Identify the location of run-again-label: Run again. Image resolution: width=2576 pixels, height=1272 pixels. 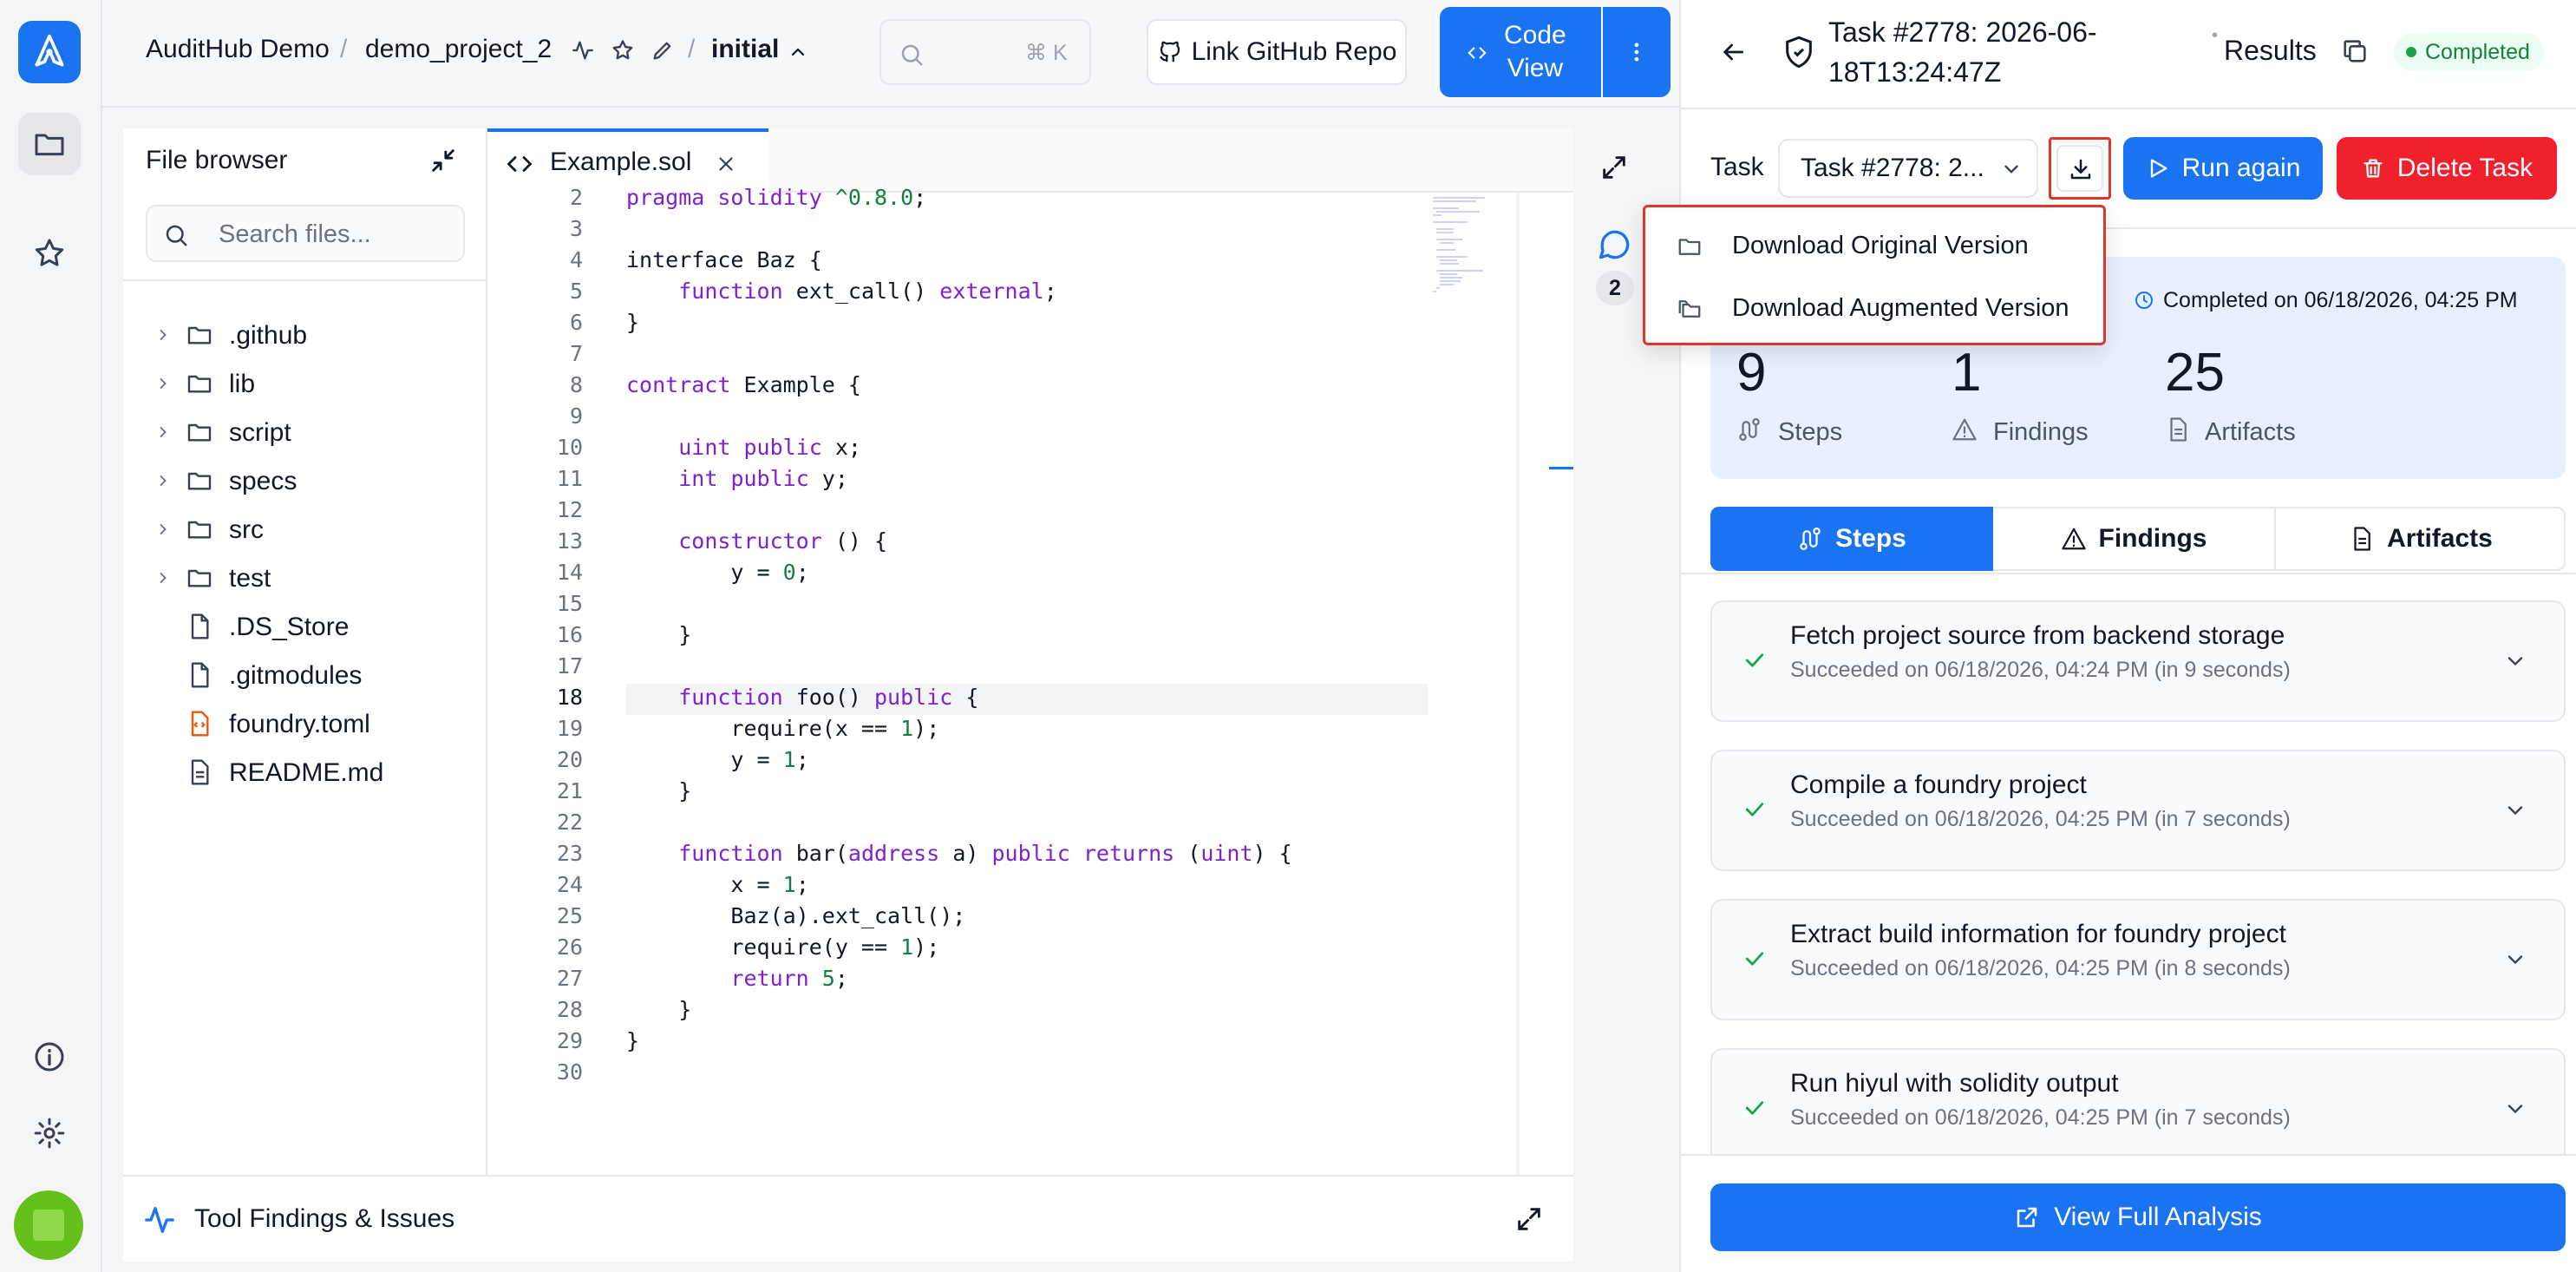
(2241, 168).